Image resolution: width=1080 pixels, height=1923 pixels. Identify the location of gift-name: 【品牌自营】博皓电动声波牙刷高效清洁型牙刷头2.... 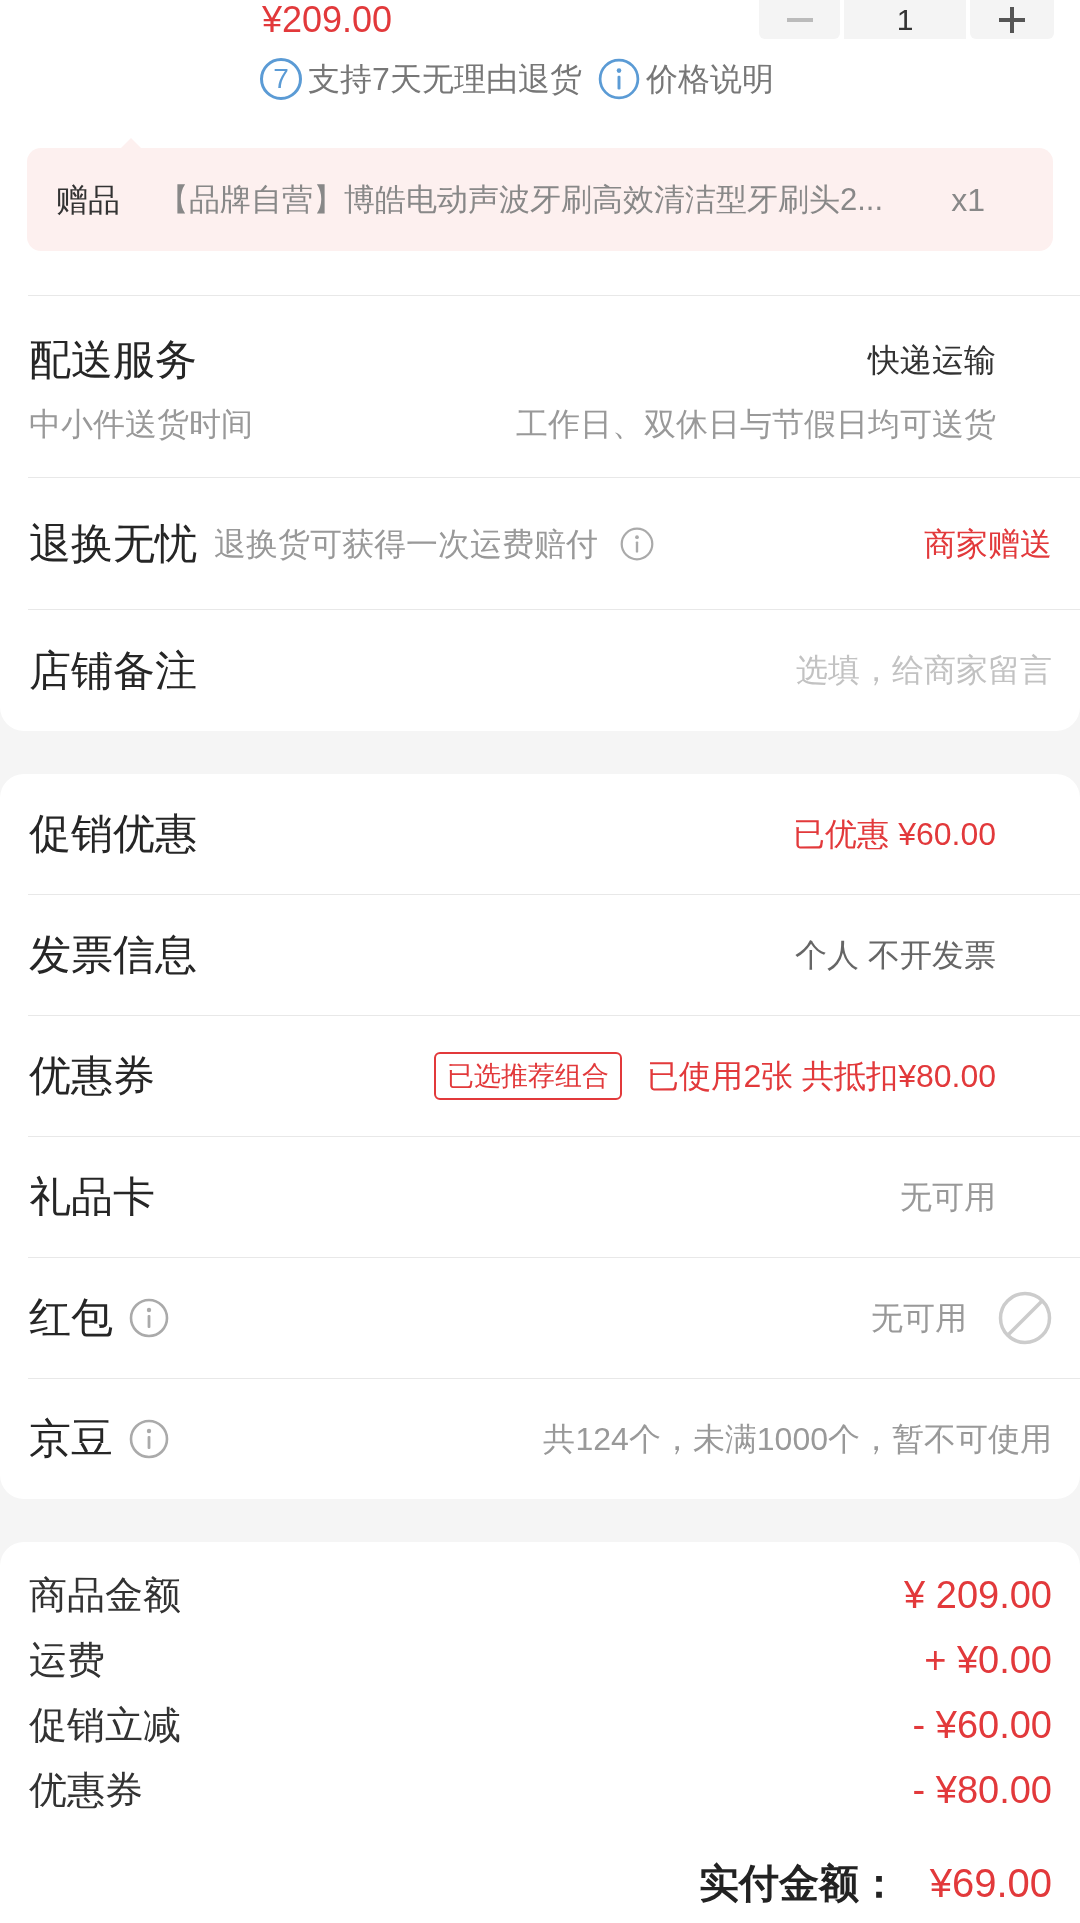
(521, 199).